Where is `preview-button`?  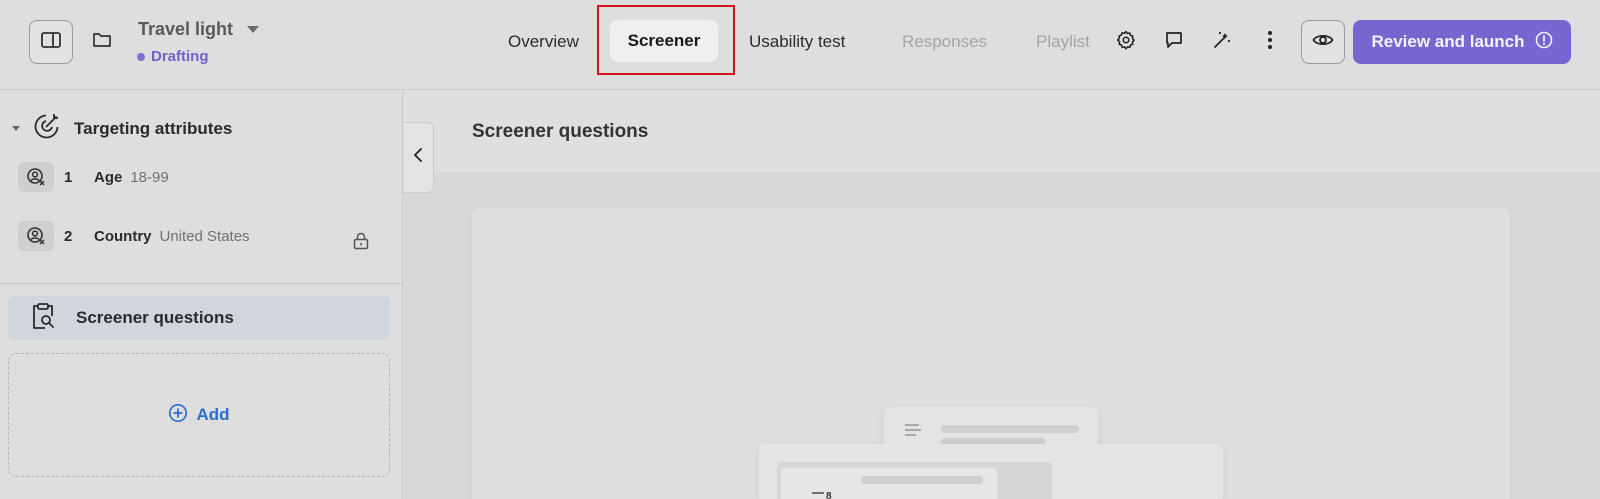
preview-button is located at coordinates (1323, 42).